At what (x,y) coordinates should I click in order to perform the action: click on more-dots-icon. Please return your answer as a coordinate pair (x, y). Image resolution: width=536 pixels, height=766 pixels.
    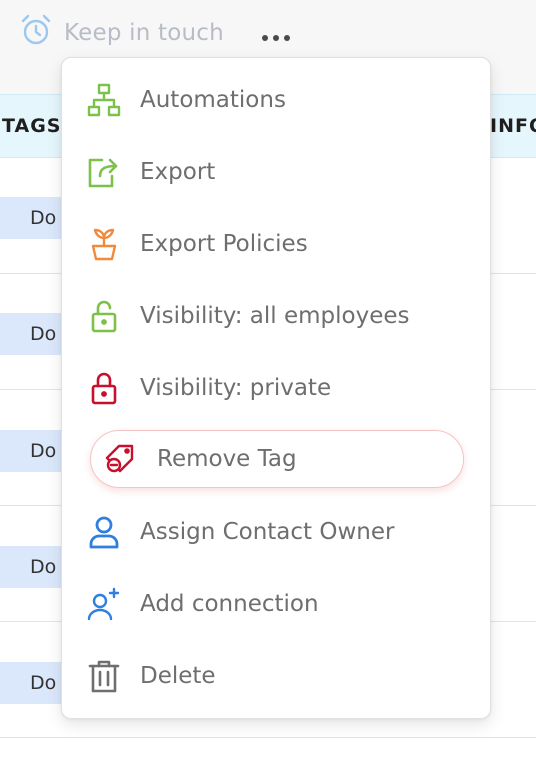
    Looking at the image, I should click on (265, 38).